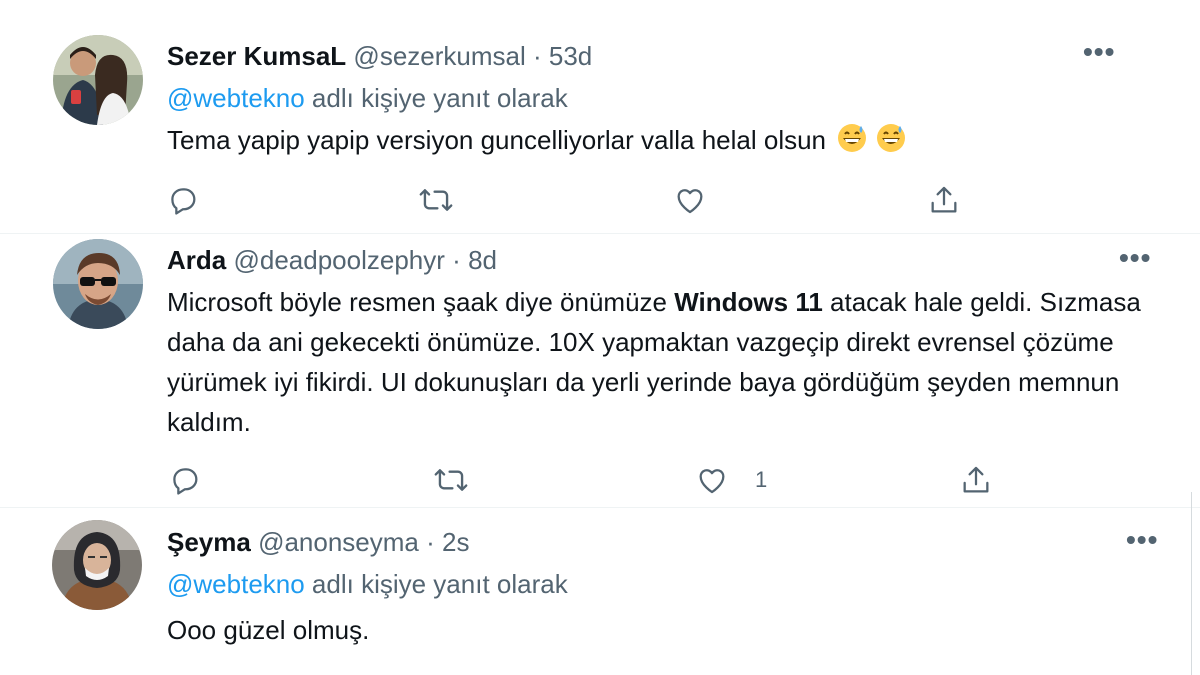 This screenshot has width=1200, height=675. What do you see at coordinates (268, 630) in the screenshot?
I see `tweet-text-content: Ooo güzel olmuş.` at bounding box center [268, 630].